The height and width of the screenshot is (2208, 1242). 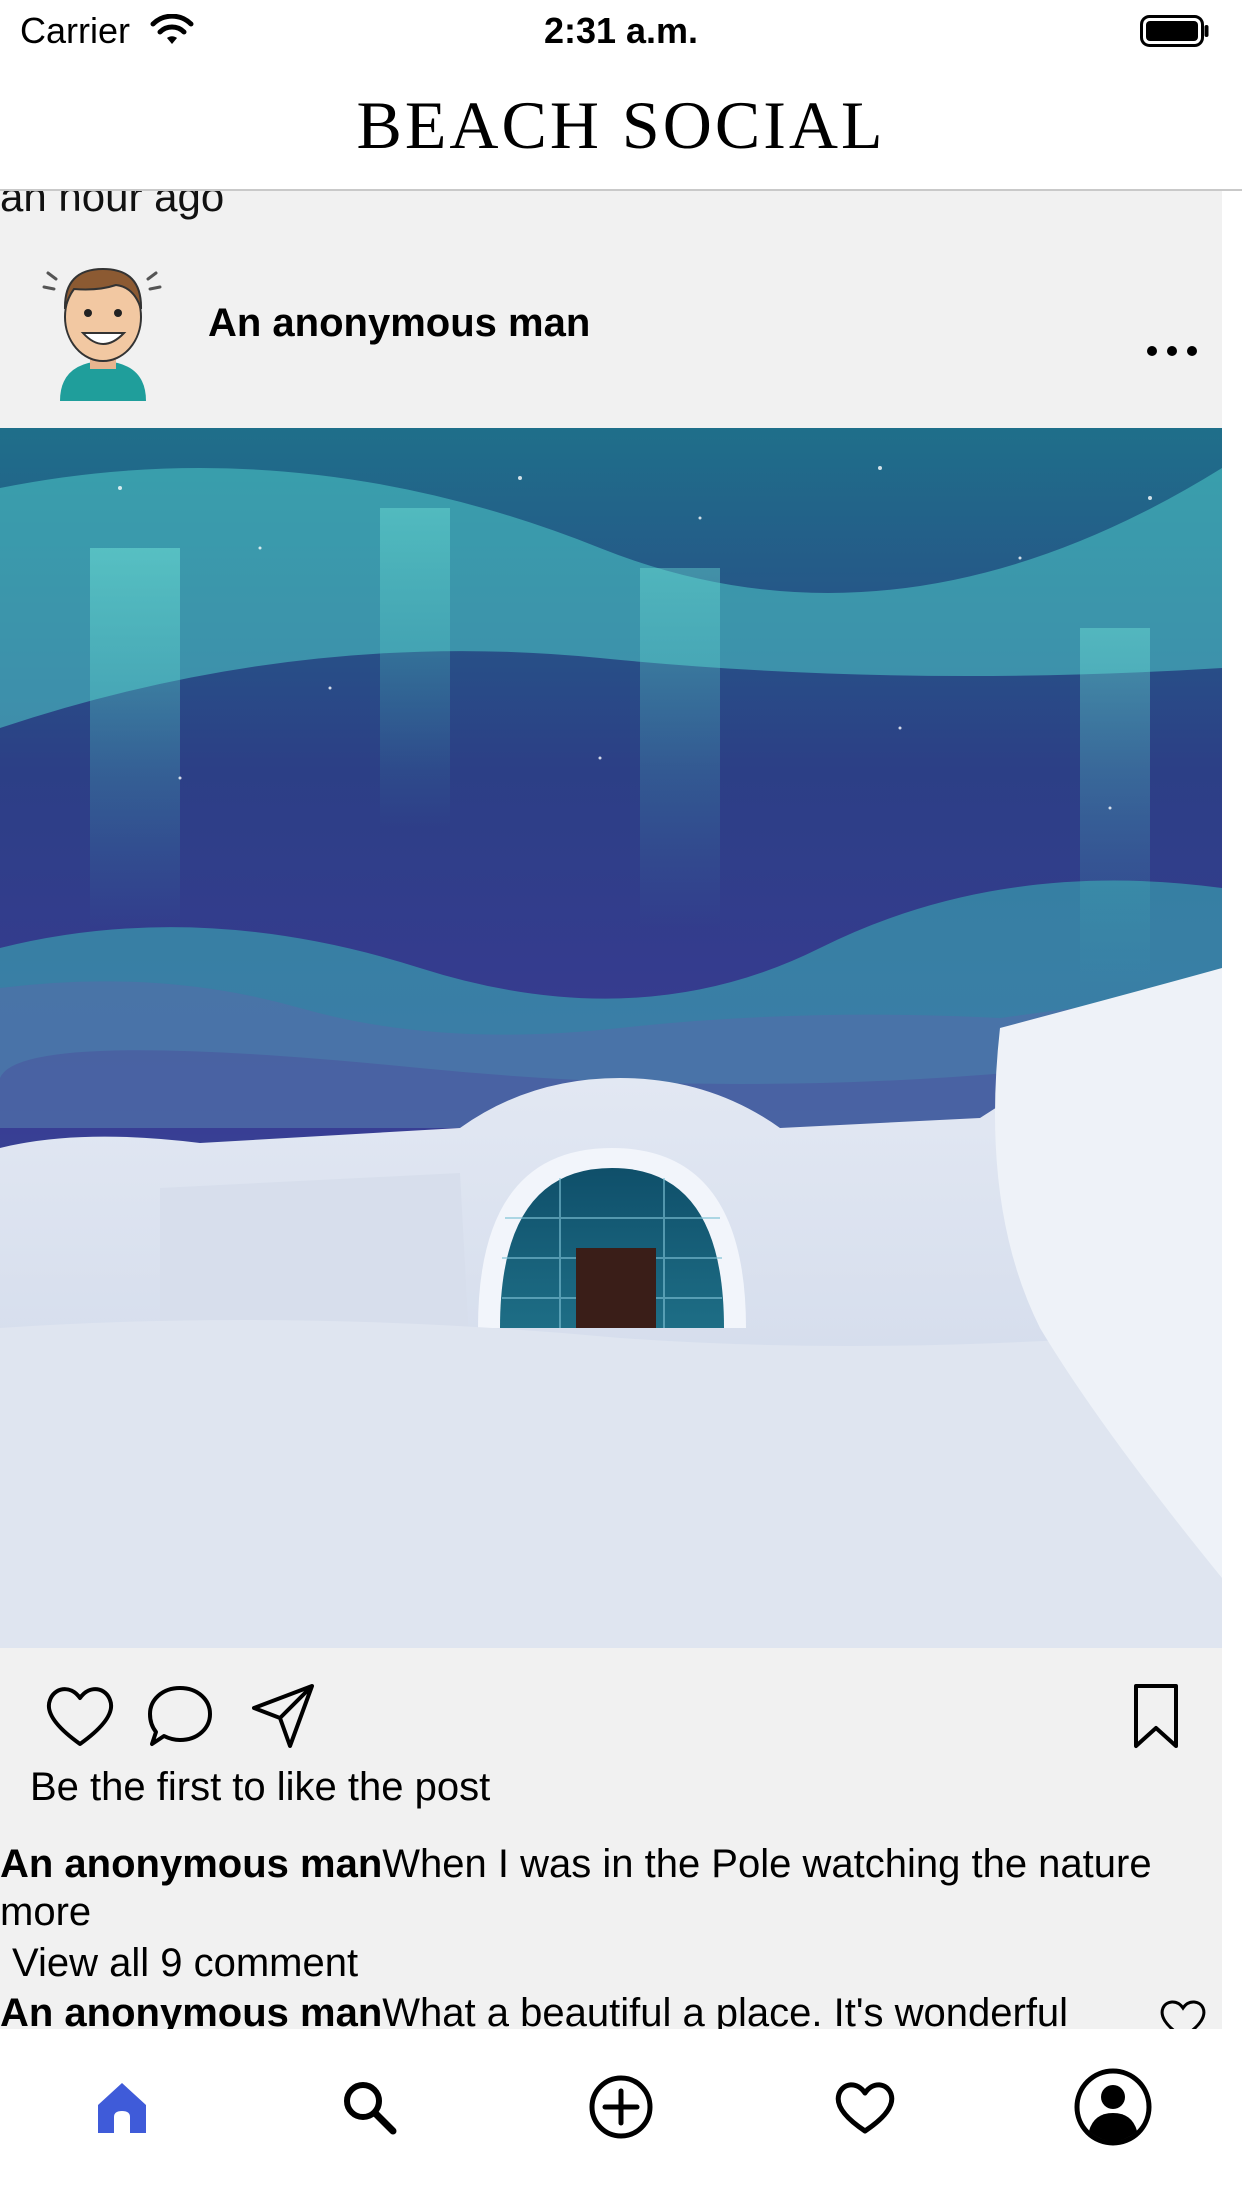 What do you see at coordinates (1174, 31) in the screenshot?
I see `battery-icon` at bounding box center [1174, 31].